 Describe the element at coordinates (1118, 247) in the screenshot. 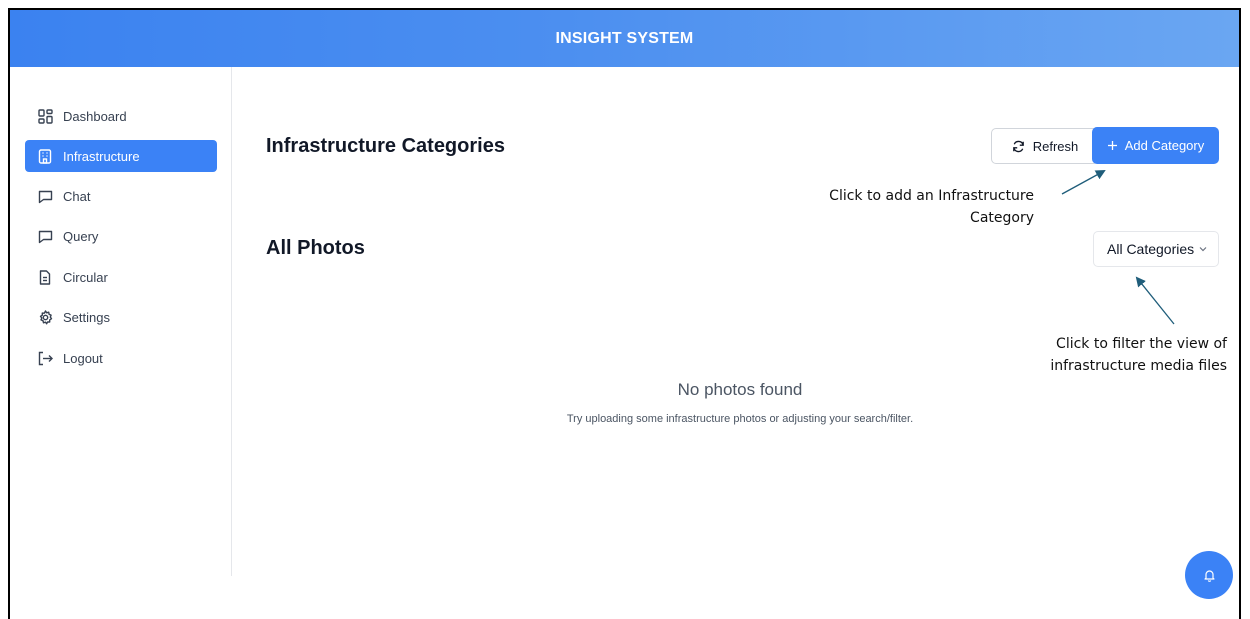

I see `annotation-arrows` at that location.